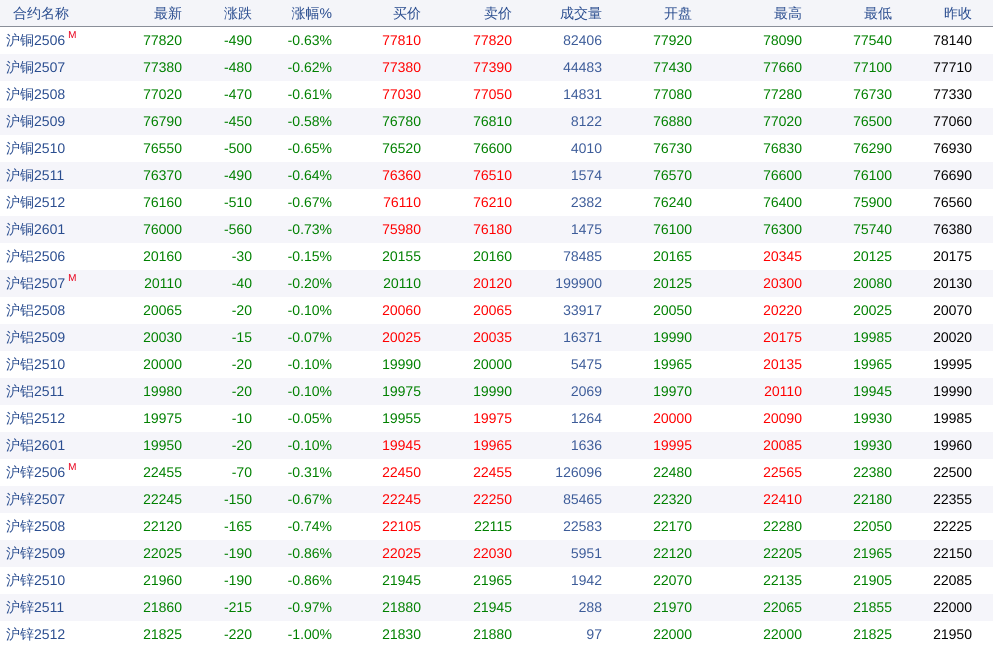 The image size is (993, 654). What do you see at coordinates (492, 229) in the screenshot?
I see `table-cell: 76180` at bounding box center [492, 229].